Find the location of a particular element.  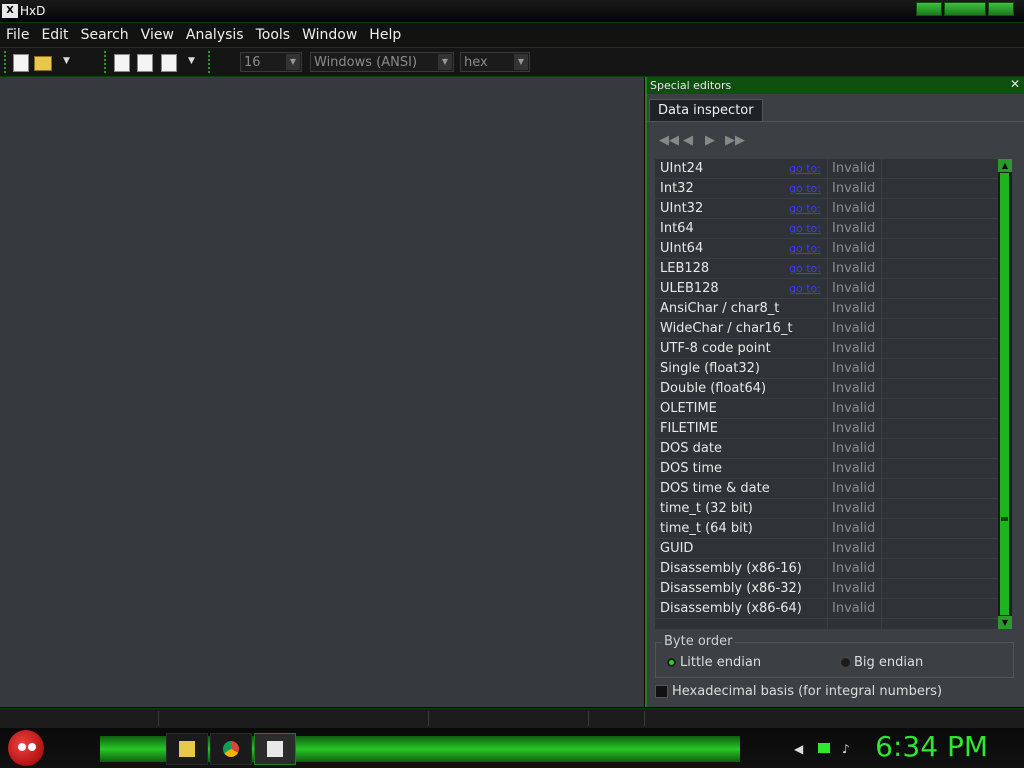

offset-base-select: hex ▼ is located at coordinates (495, 62).